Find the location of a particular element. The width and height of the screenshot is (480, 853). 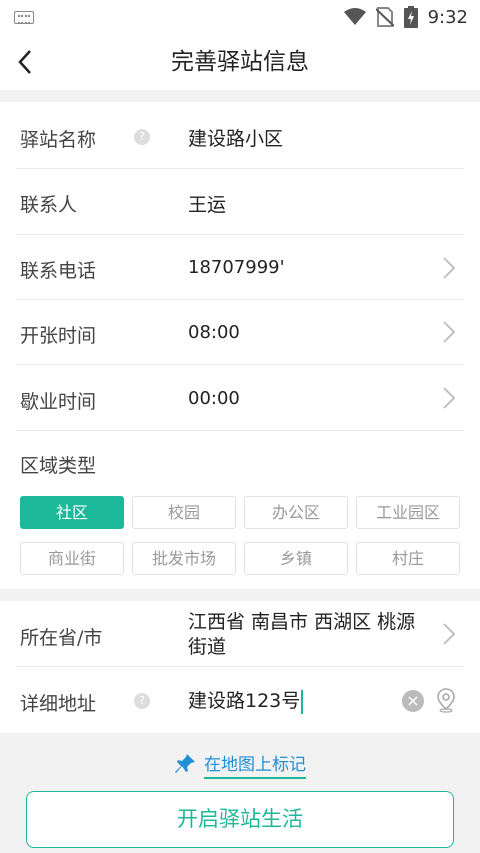

location-pin-icon is located at coordinates (446, 700).